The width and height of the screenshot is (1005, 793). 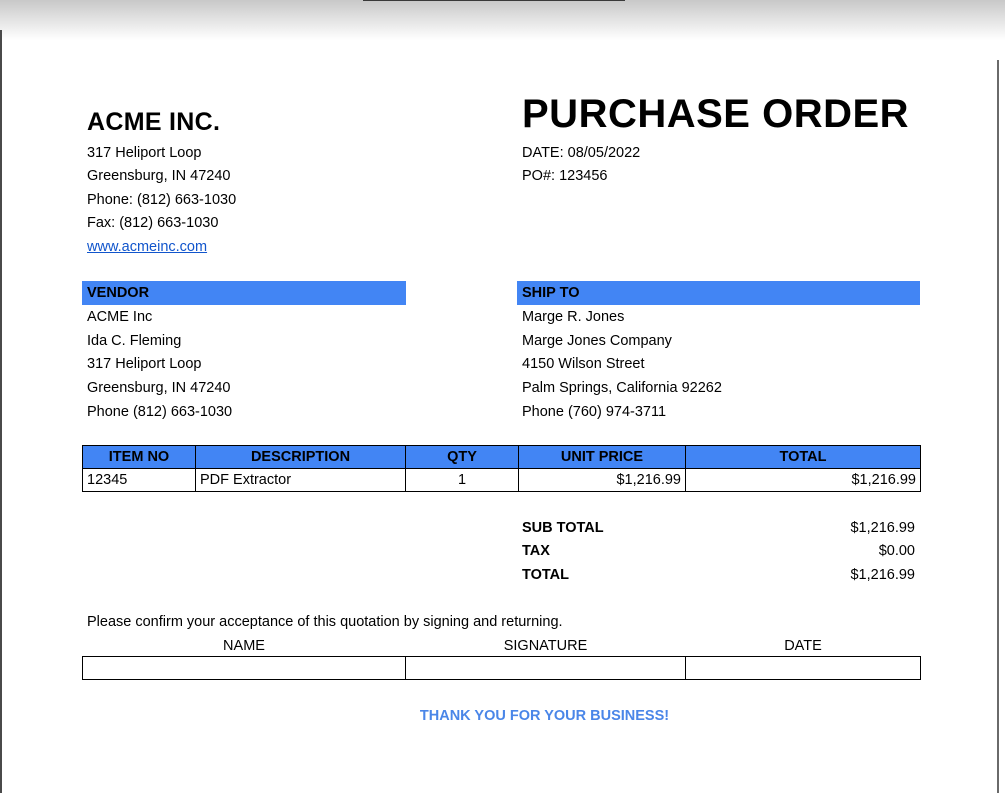 I want to click on company-name: ACME INC., so click(x=154, y=122).